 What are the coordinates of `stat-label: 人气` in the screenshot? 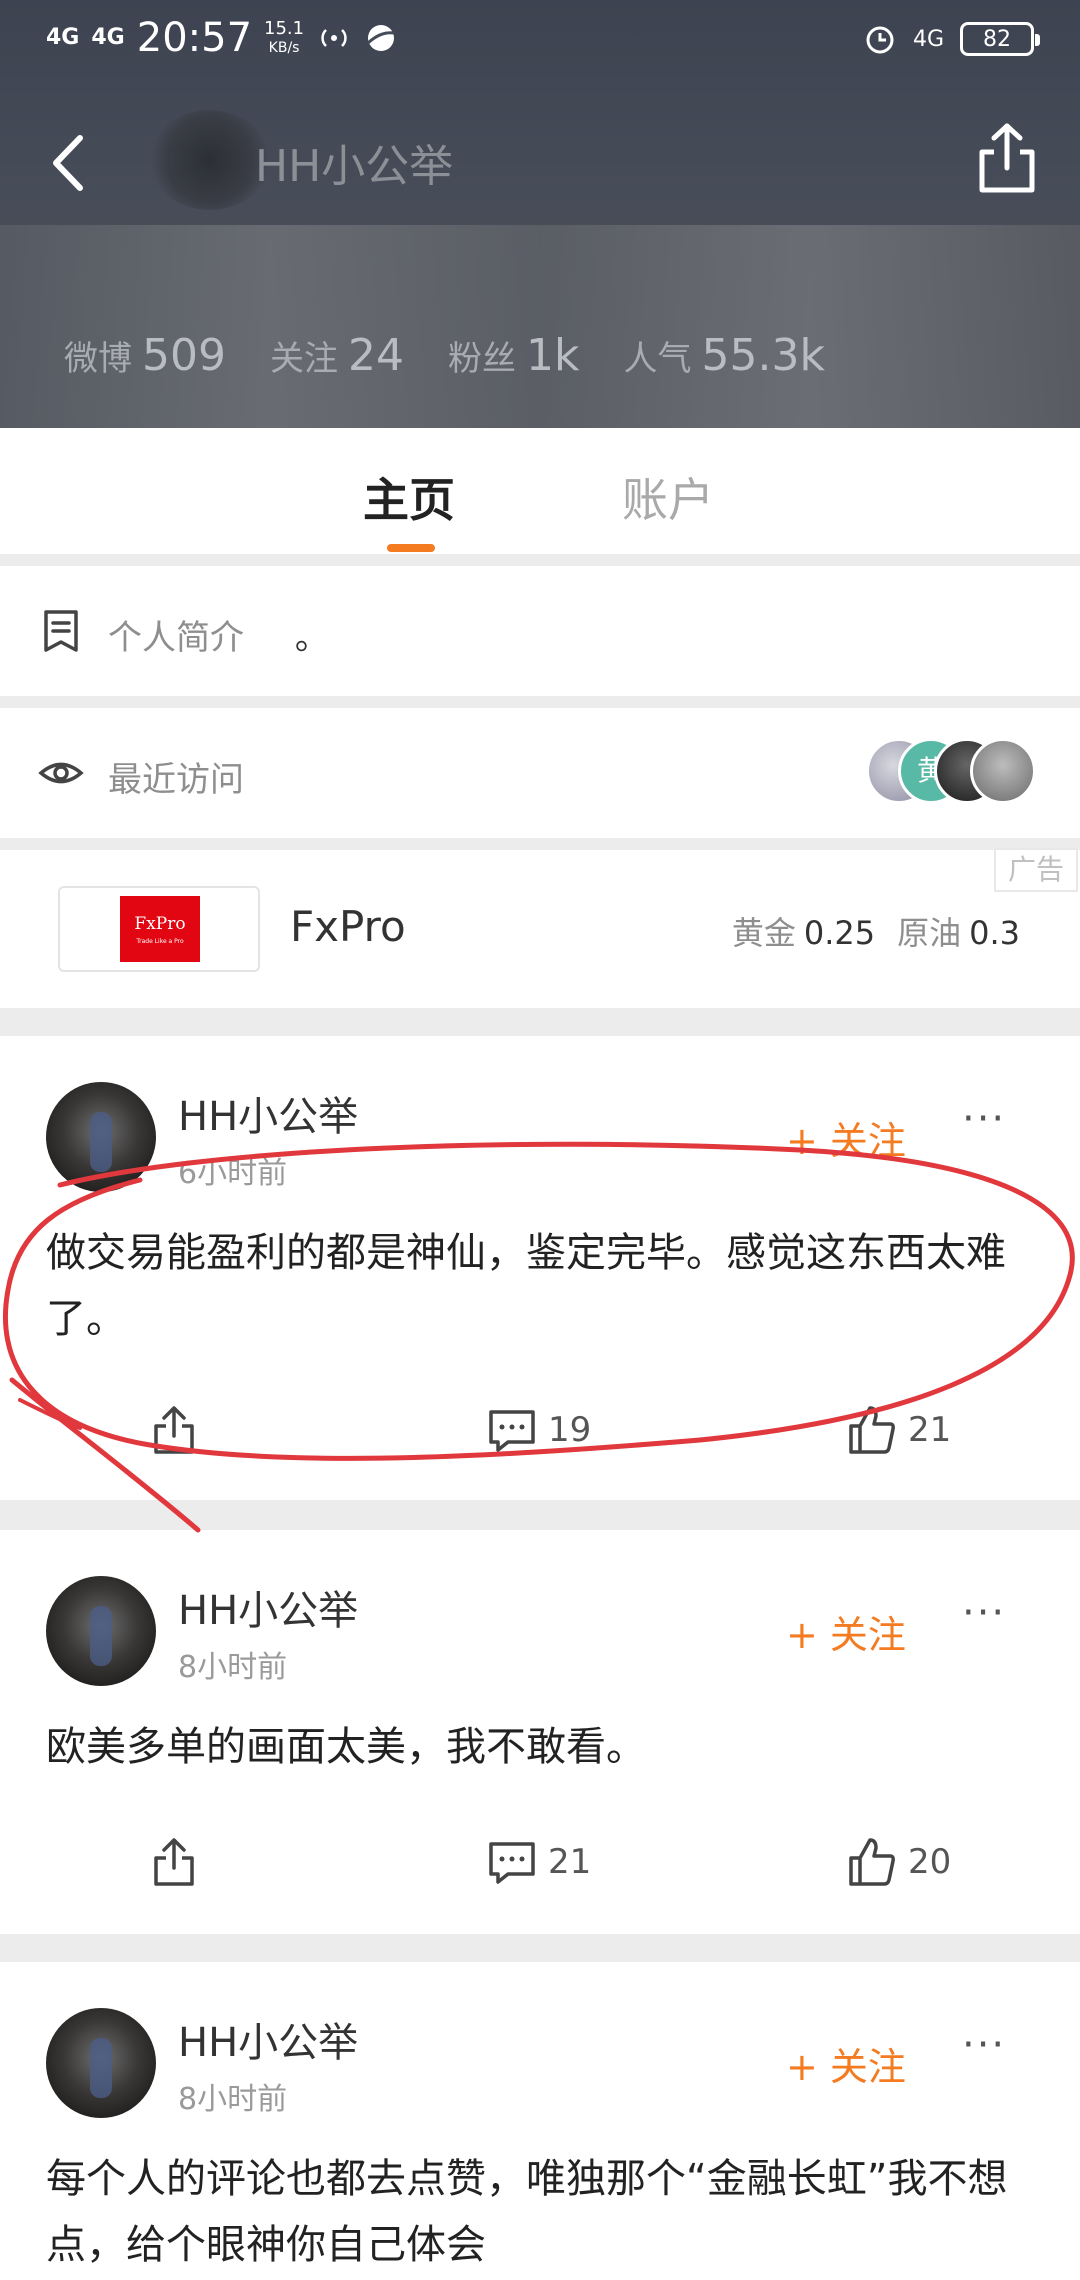 It's located at (657, 359).